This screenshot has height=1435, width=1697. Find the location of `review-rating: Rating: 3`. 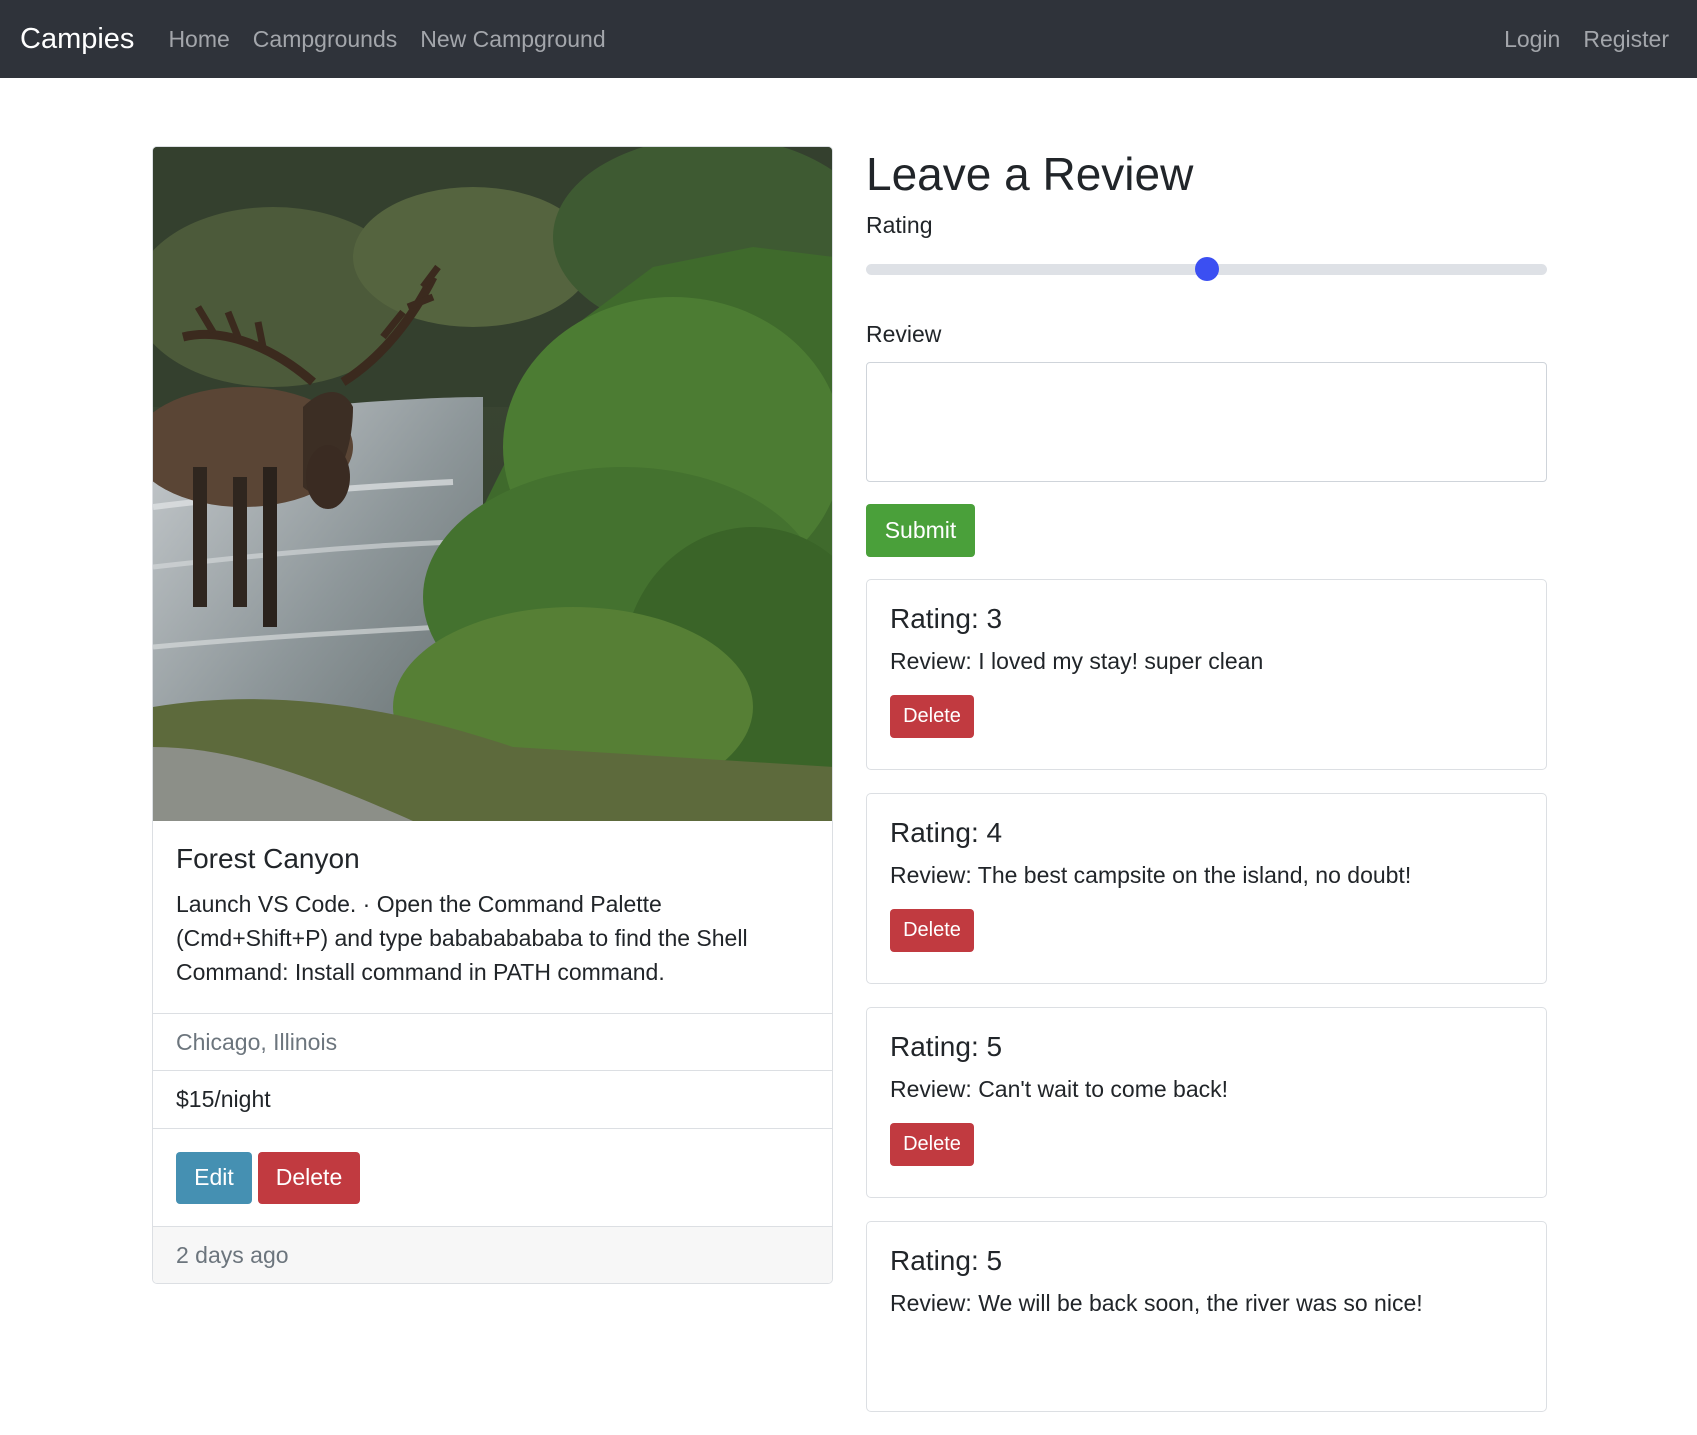

review-rating: Rating: 3 is located at coordinates (946, 618).